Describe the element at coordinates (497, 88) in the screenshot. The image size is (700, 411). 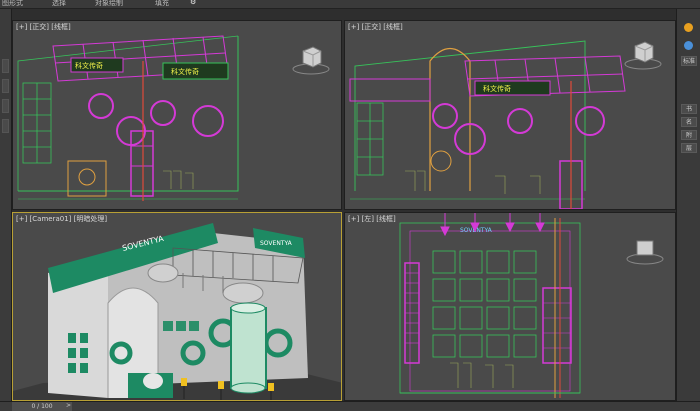
I see `sign-text-c: 科文传奇` at that location.